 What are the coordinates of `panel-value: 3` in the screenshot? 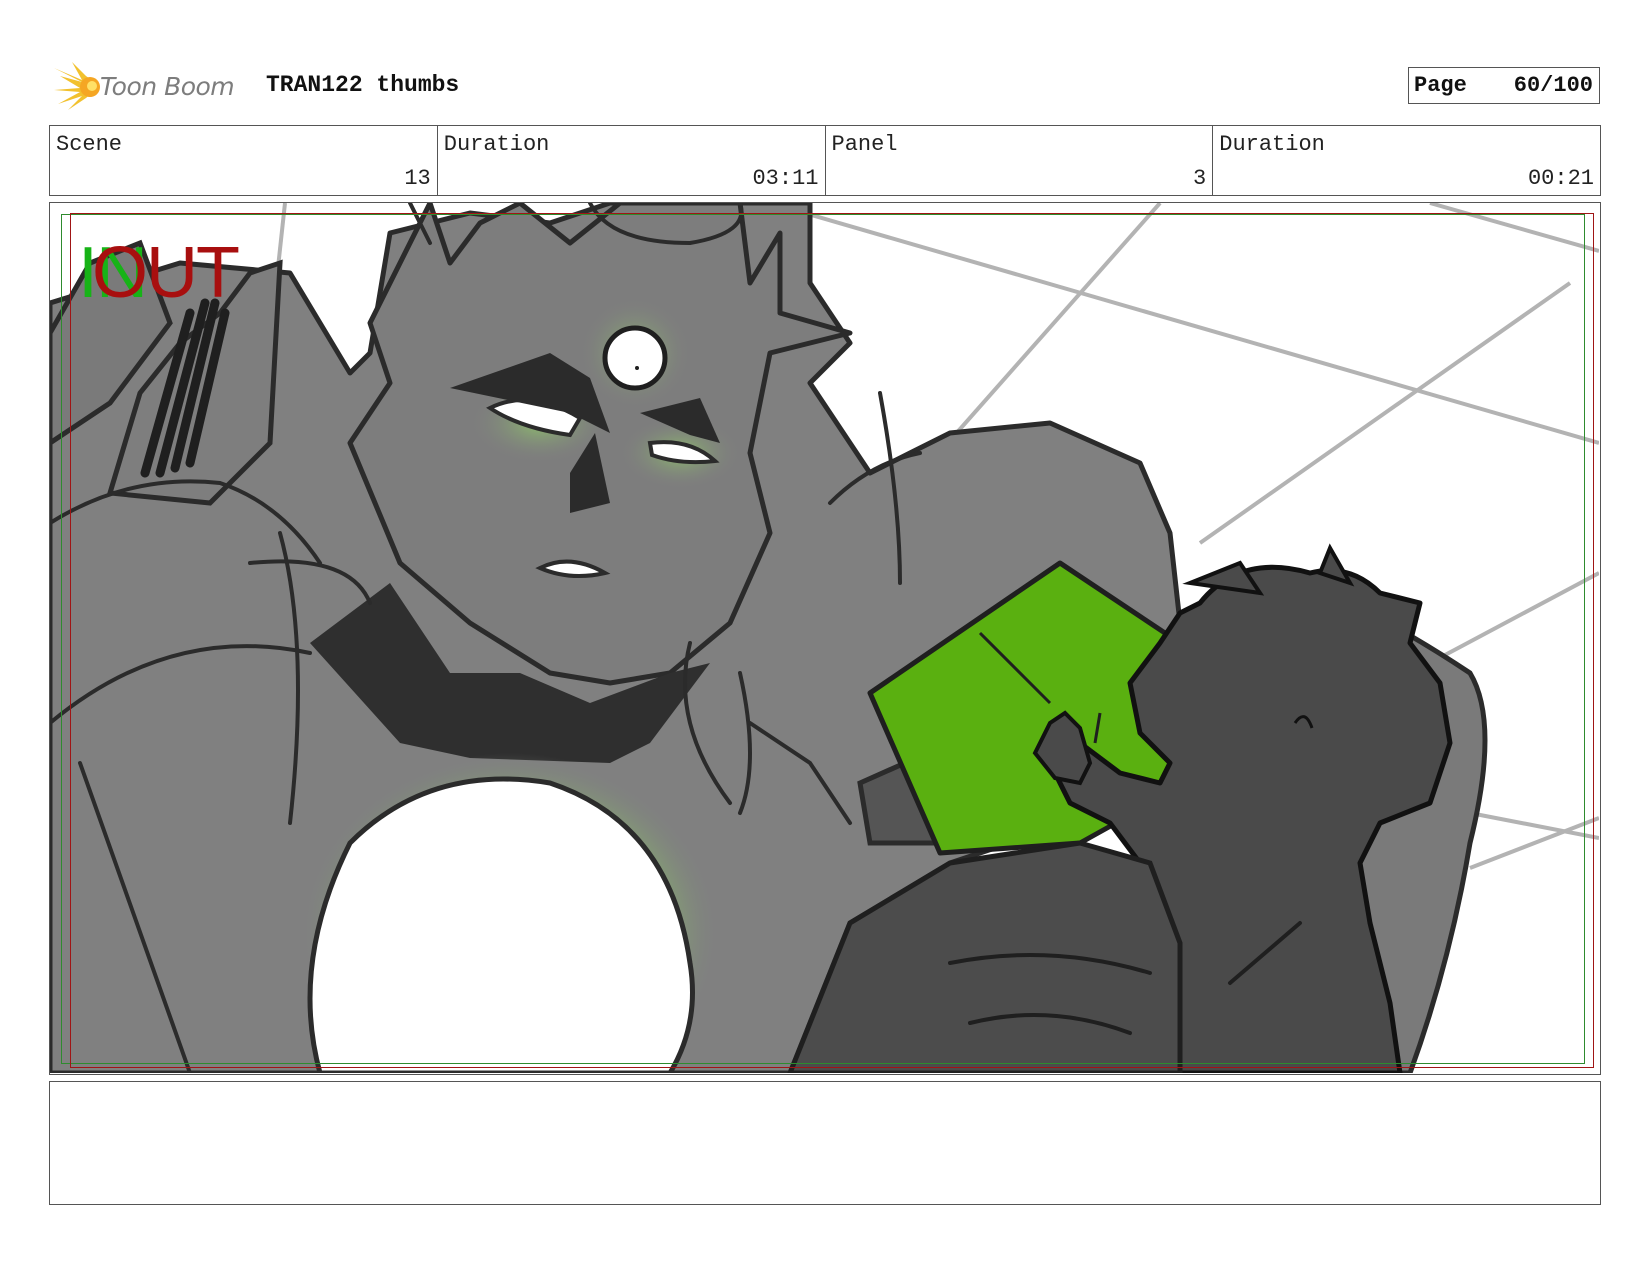 It's located at (1200, 178).